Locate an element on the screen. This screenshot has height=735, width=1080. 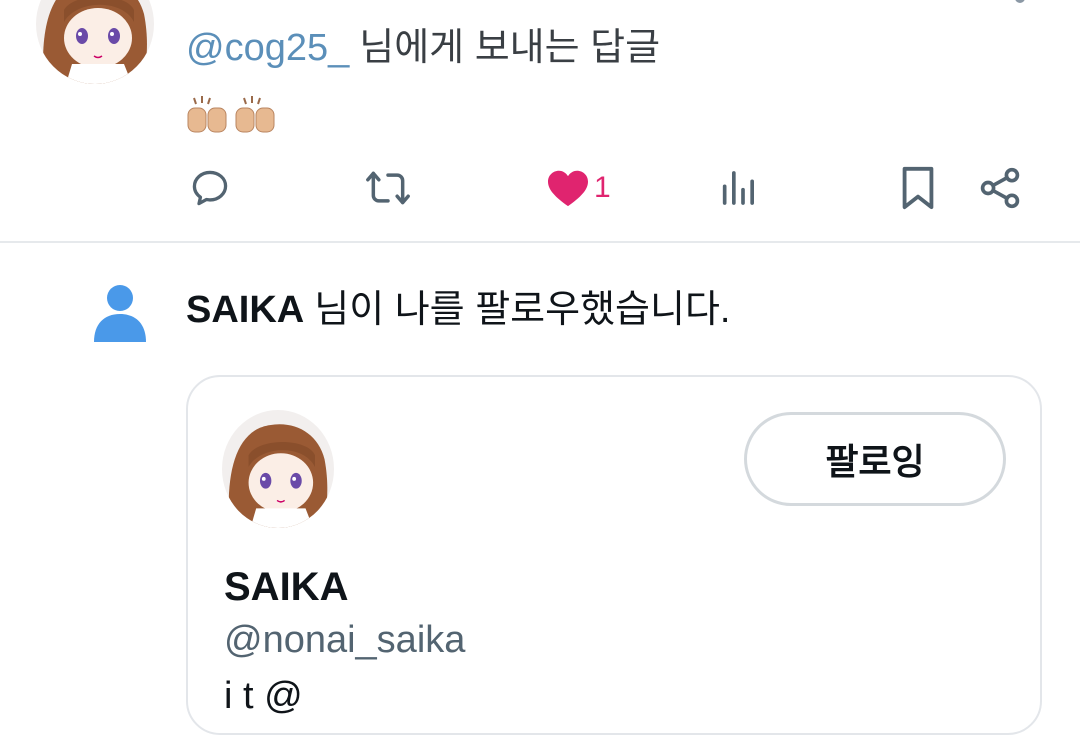
share-button is located at coordinates (1000, 188).